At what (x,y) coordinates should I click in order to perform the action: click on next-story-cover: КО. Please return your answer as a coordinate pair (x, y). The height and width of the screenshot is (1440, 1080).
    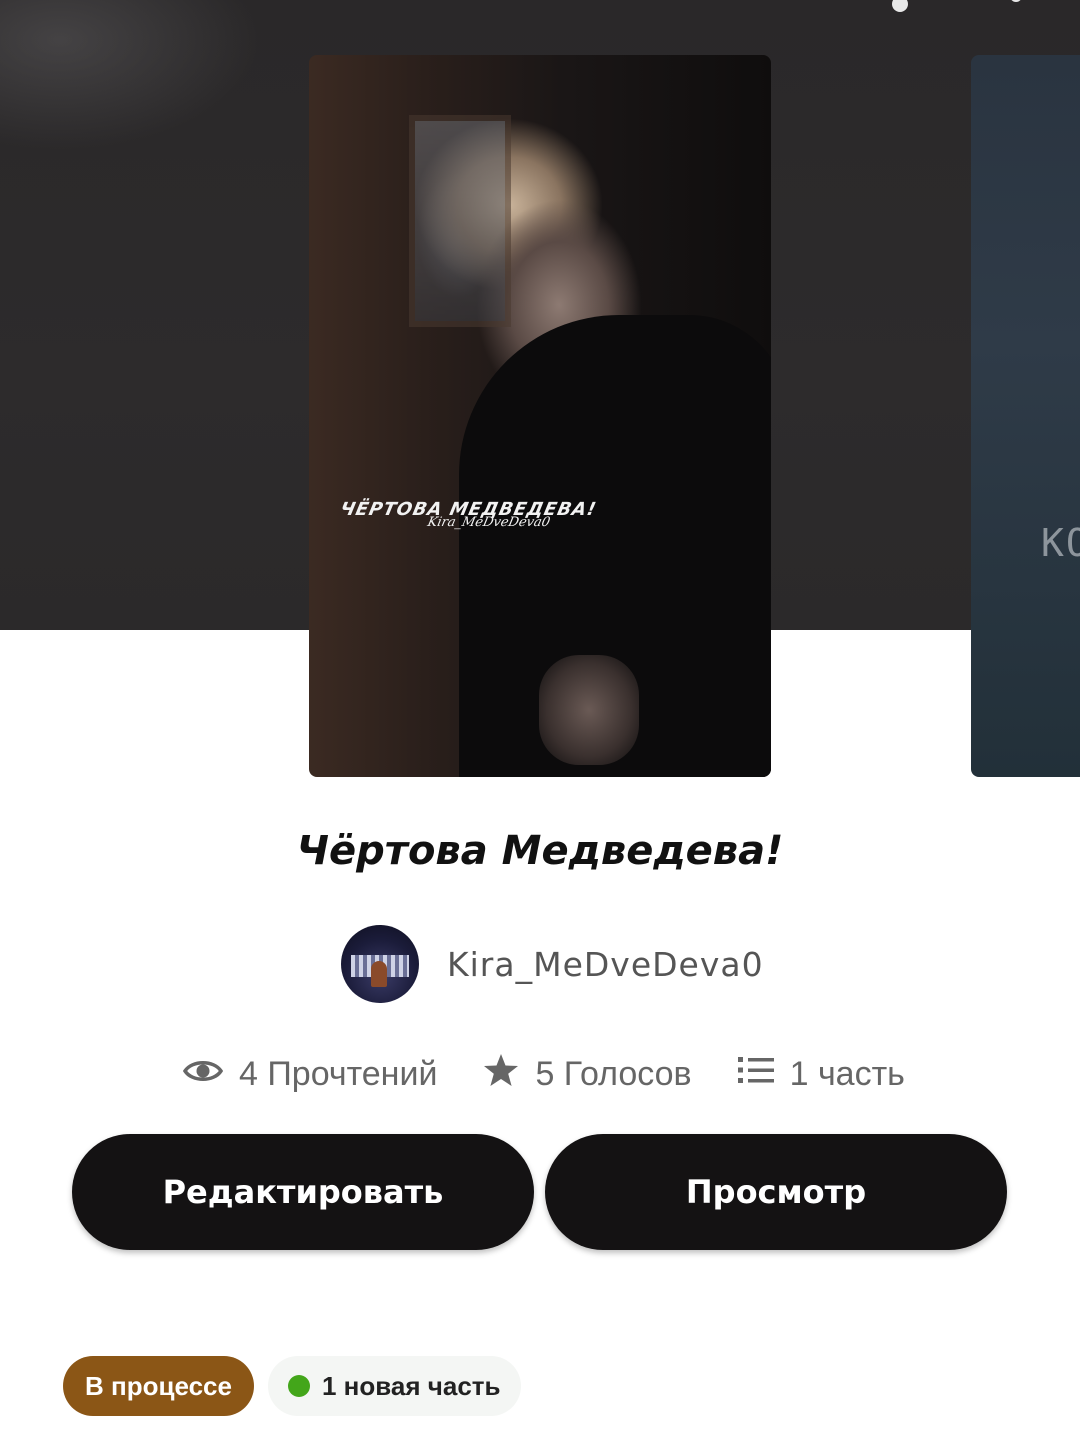
    Looking at the image, I should click on (1025, 416).